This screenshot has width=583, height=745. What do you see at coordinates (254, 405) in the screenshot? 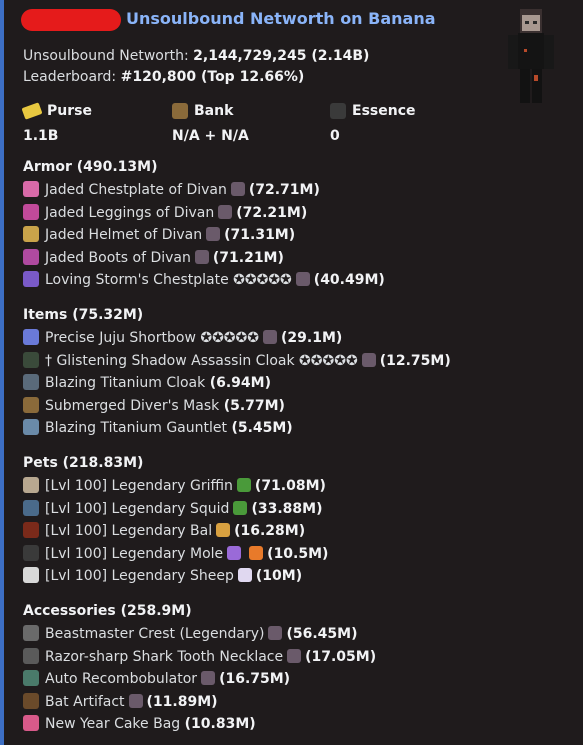
I see `item-value: (5.77M)` at bounding box center [254, 405].